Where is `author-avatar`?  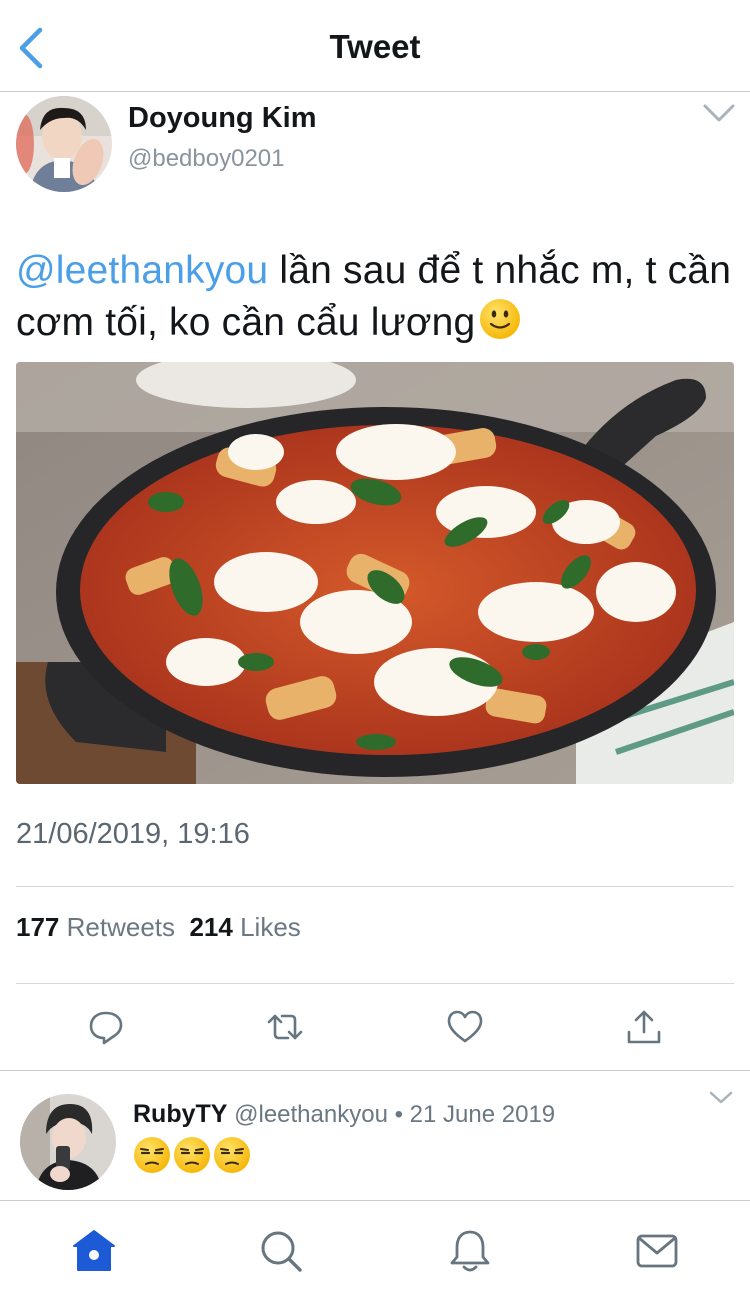
author-avatar is located at coordinates (64, 144).